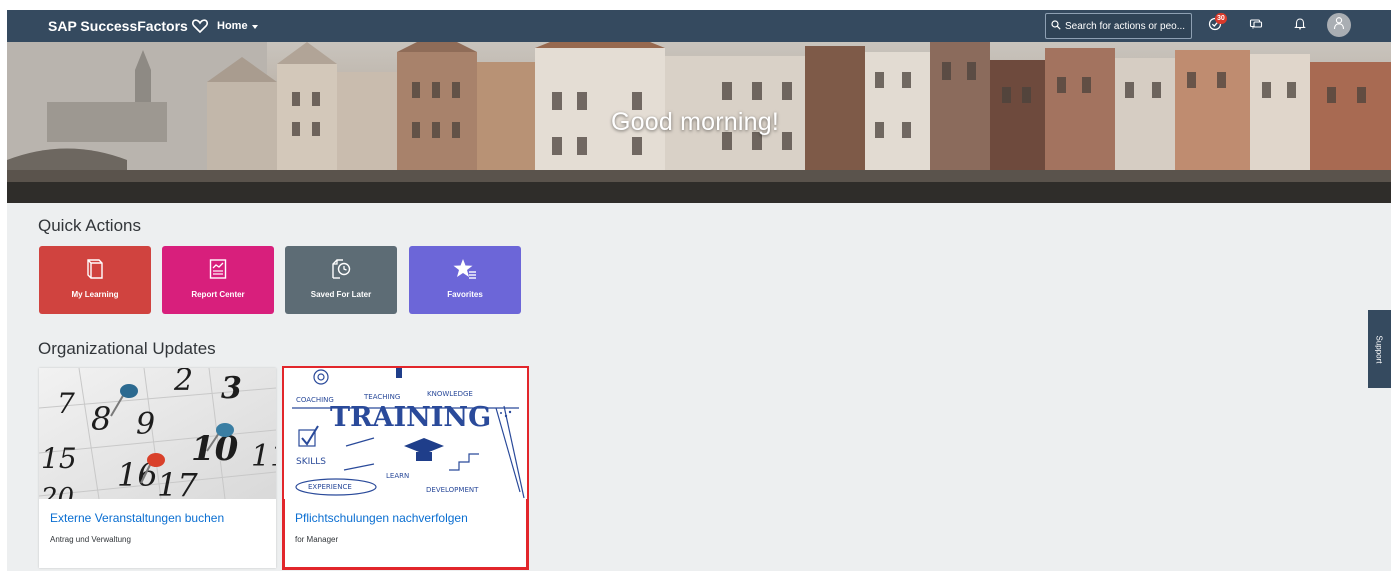 The width and height of the screenshot is (1391, 571). I want to click on calendar-number: 8, so click(101, 419).